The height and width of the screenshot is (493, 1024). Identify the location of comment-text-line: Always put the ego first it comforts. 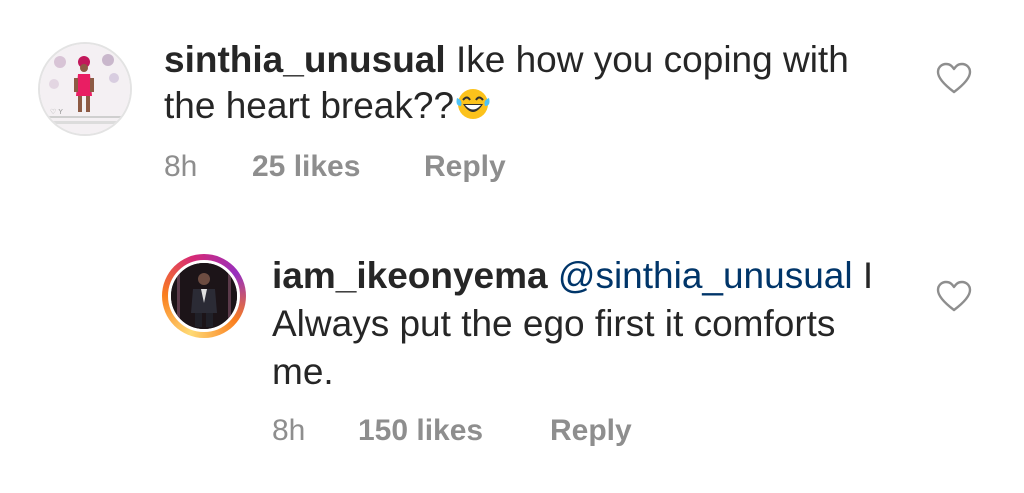
(553, 324).